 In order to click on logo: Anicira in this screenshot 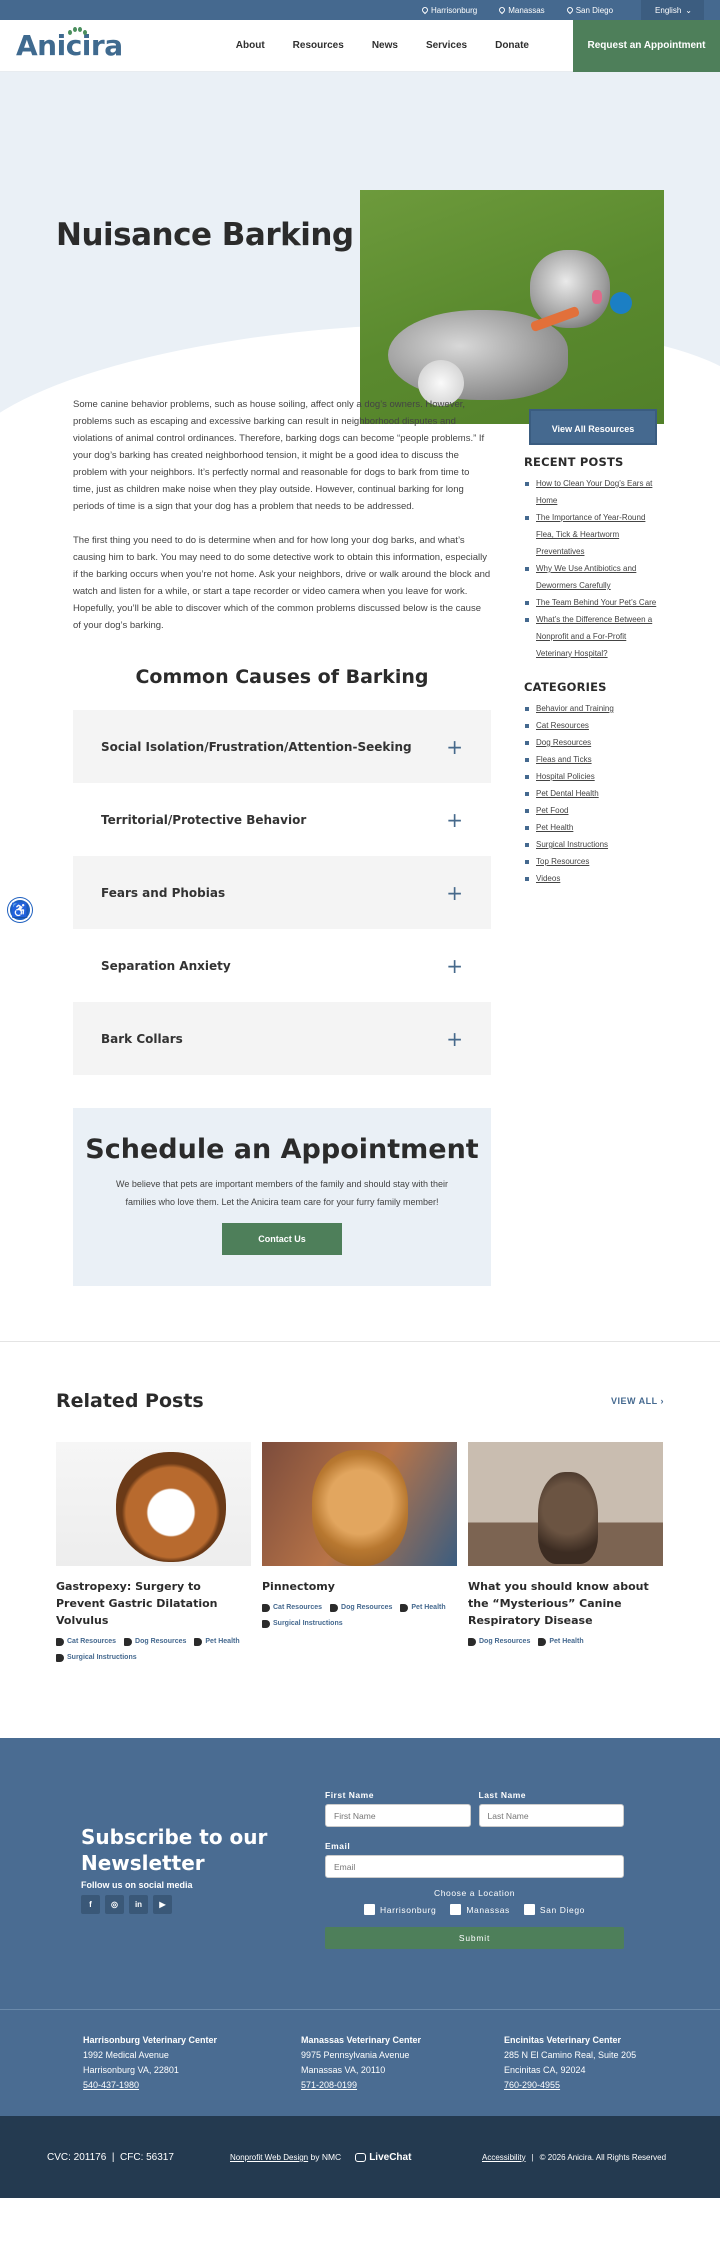, I will do `click(71, 44)`.